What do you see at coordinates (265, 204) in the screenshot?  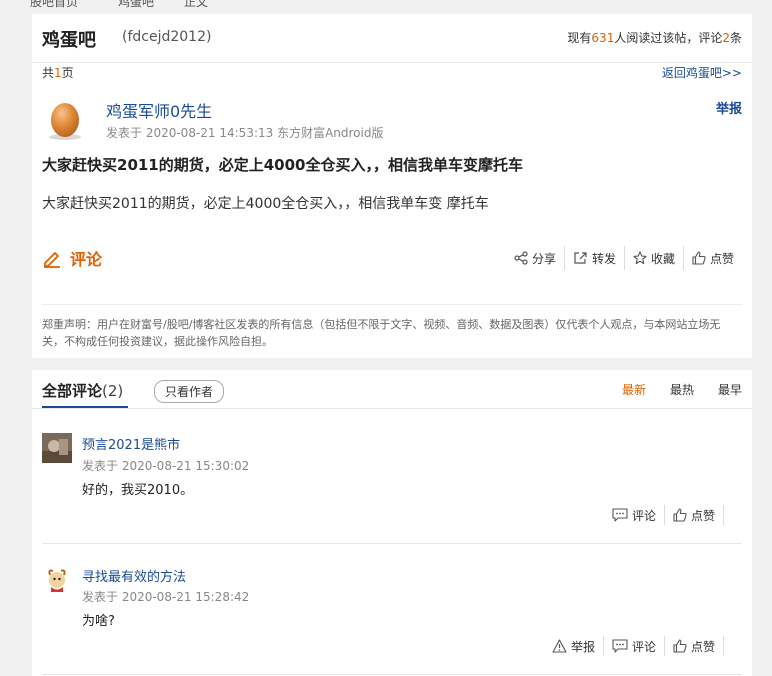 I see `post-body: 大家赶快买2011的期货，必定上4000全仓买入，，相信我单车变 摩托车` at bounding box center [265, 204].